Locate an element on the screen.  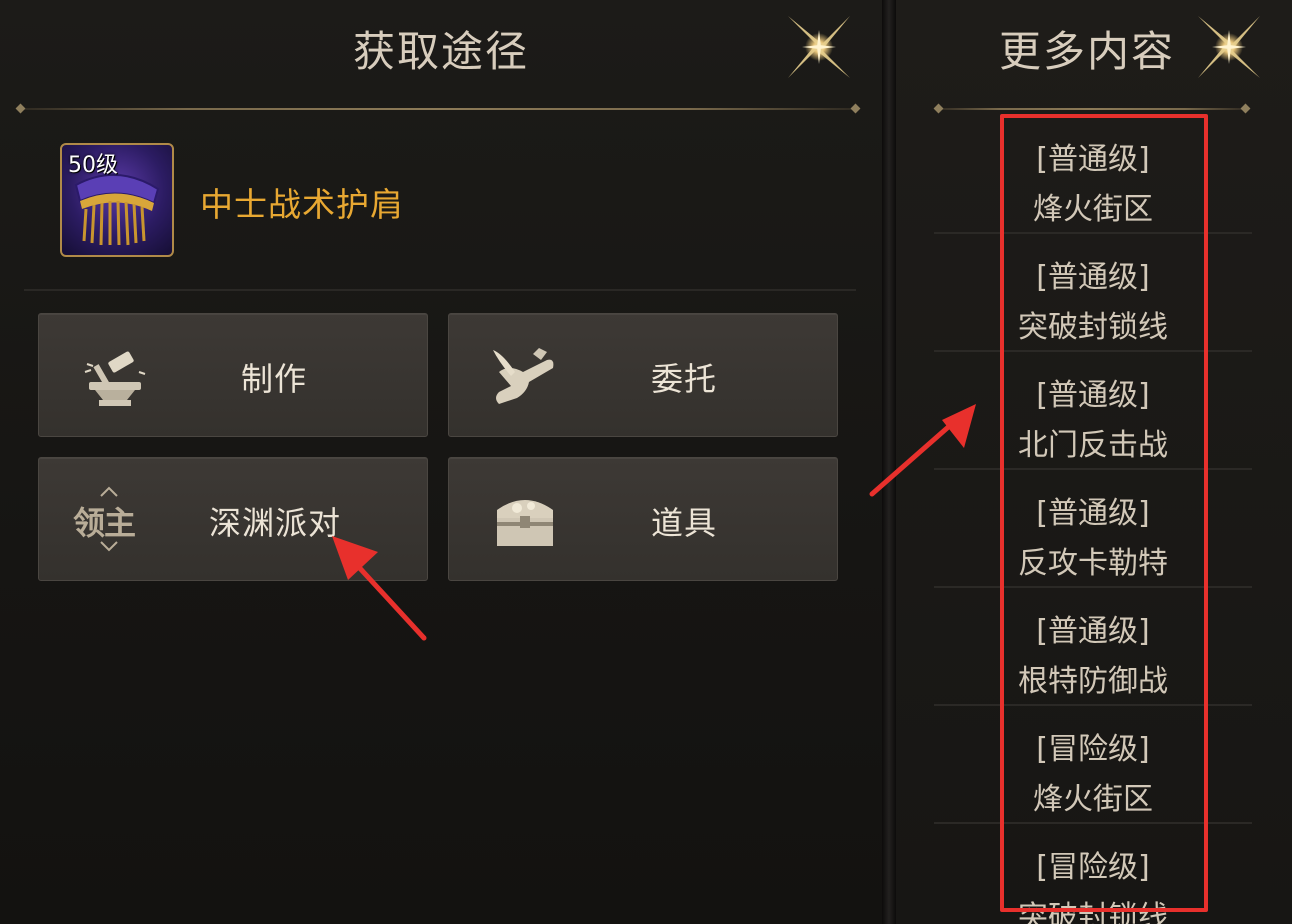
anvil-hammer-icon is located at coordinates (115, 378).